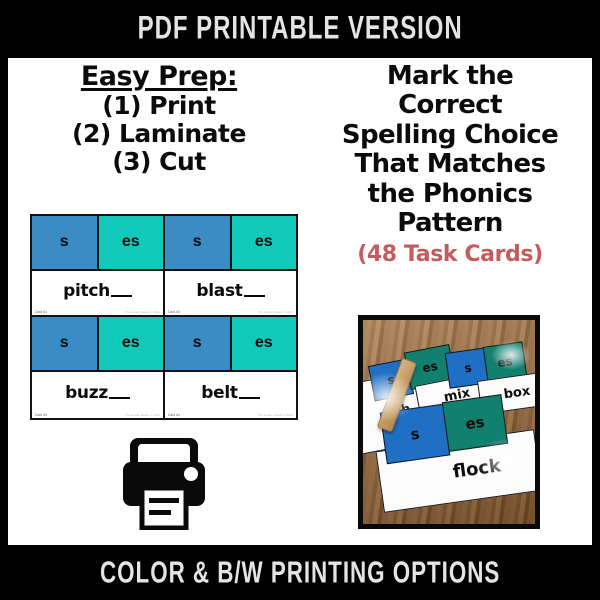  Describe the element at coordinates (41, 415) in the screenshot. I see `card-number: Card #3` at that location.